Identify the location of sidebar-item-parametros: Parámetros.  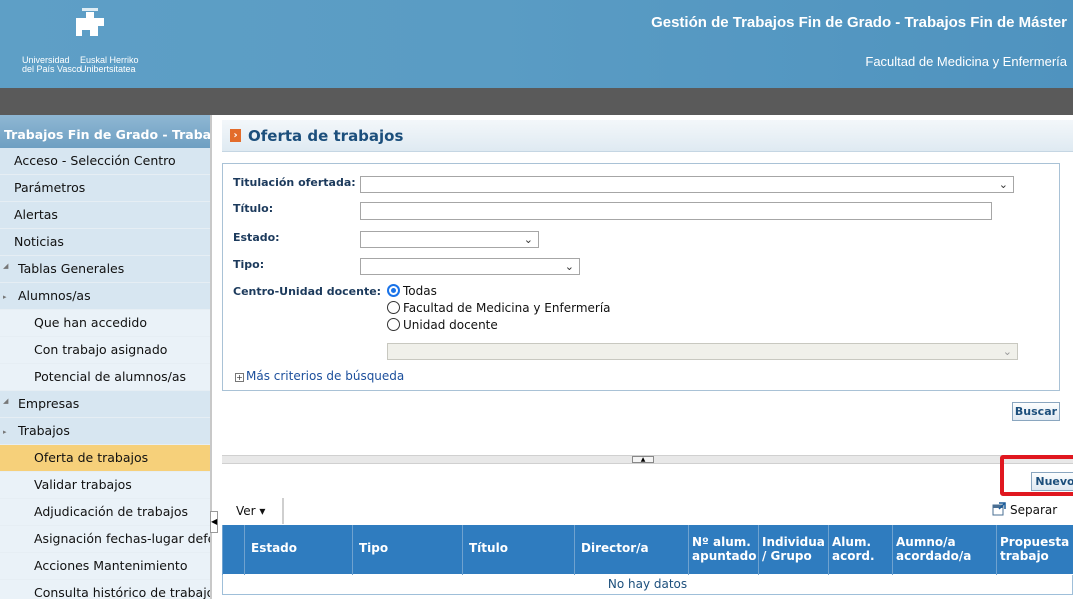
(105, 188).